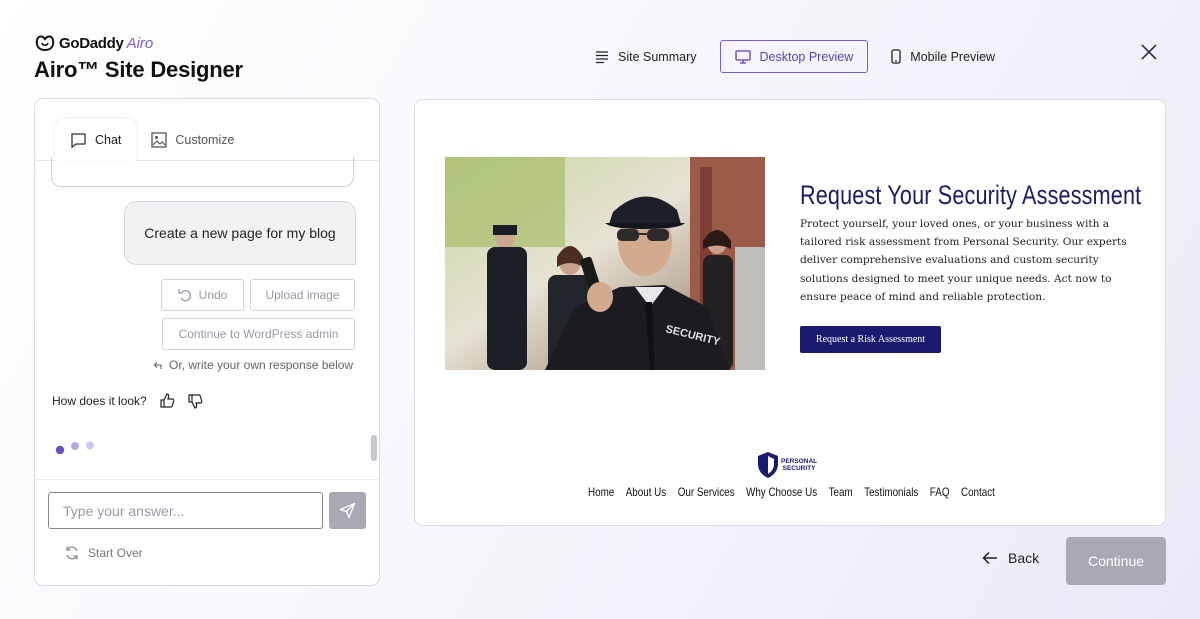 This screenshot has height=619, width=1200. I want to click on site-nav-home: Home, so click(601, 492).